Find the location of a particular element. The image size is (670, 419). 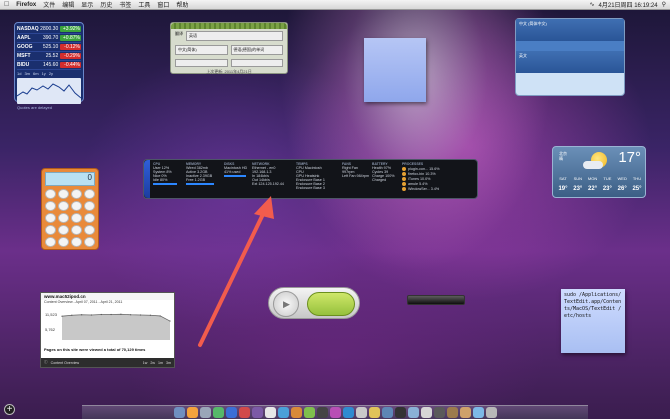

play-control-wheel: ▶ is located at coordinates (286, 304).